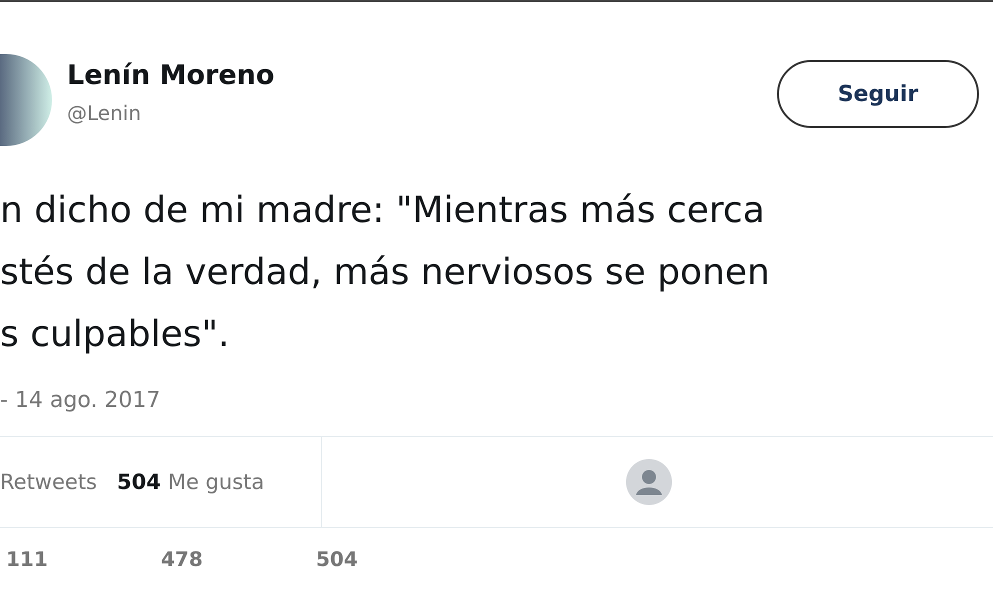 The width and height of the screenshot is (993, 610). I want to click on user-icon, so click(649, 482).